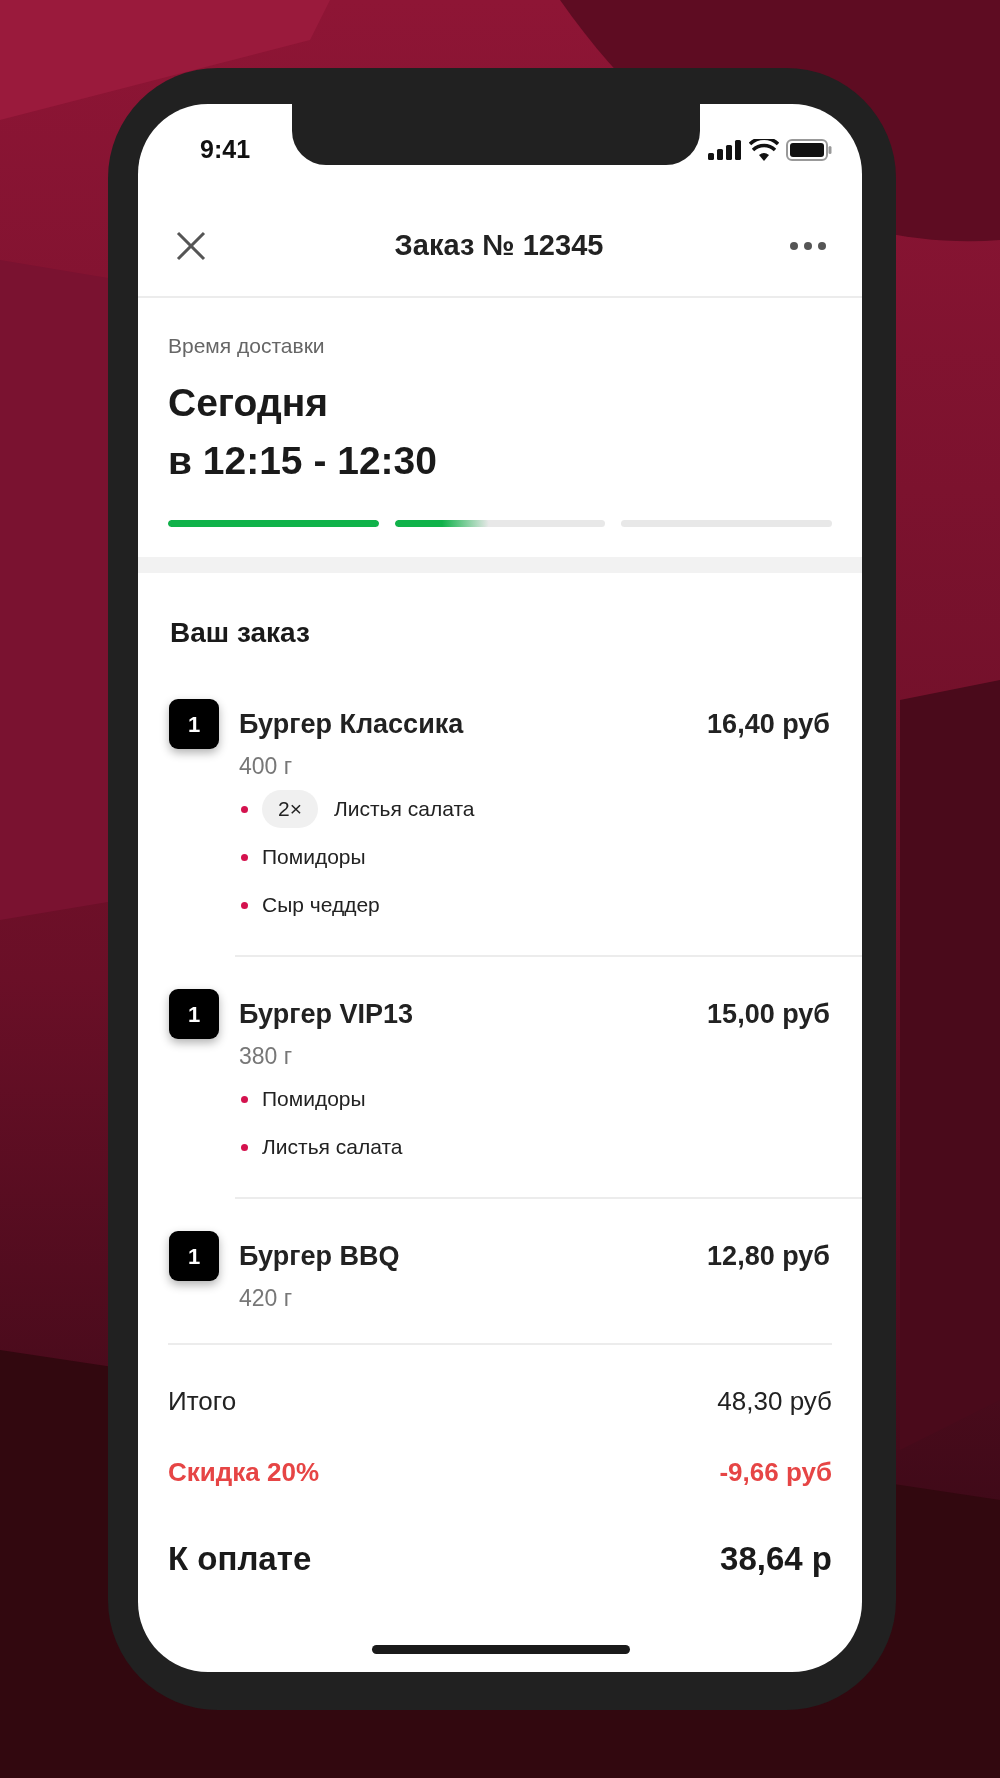  Describe the element at coordinates (764, 150) in the screenshot. I see `wifi-icon` at that location.